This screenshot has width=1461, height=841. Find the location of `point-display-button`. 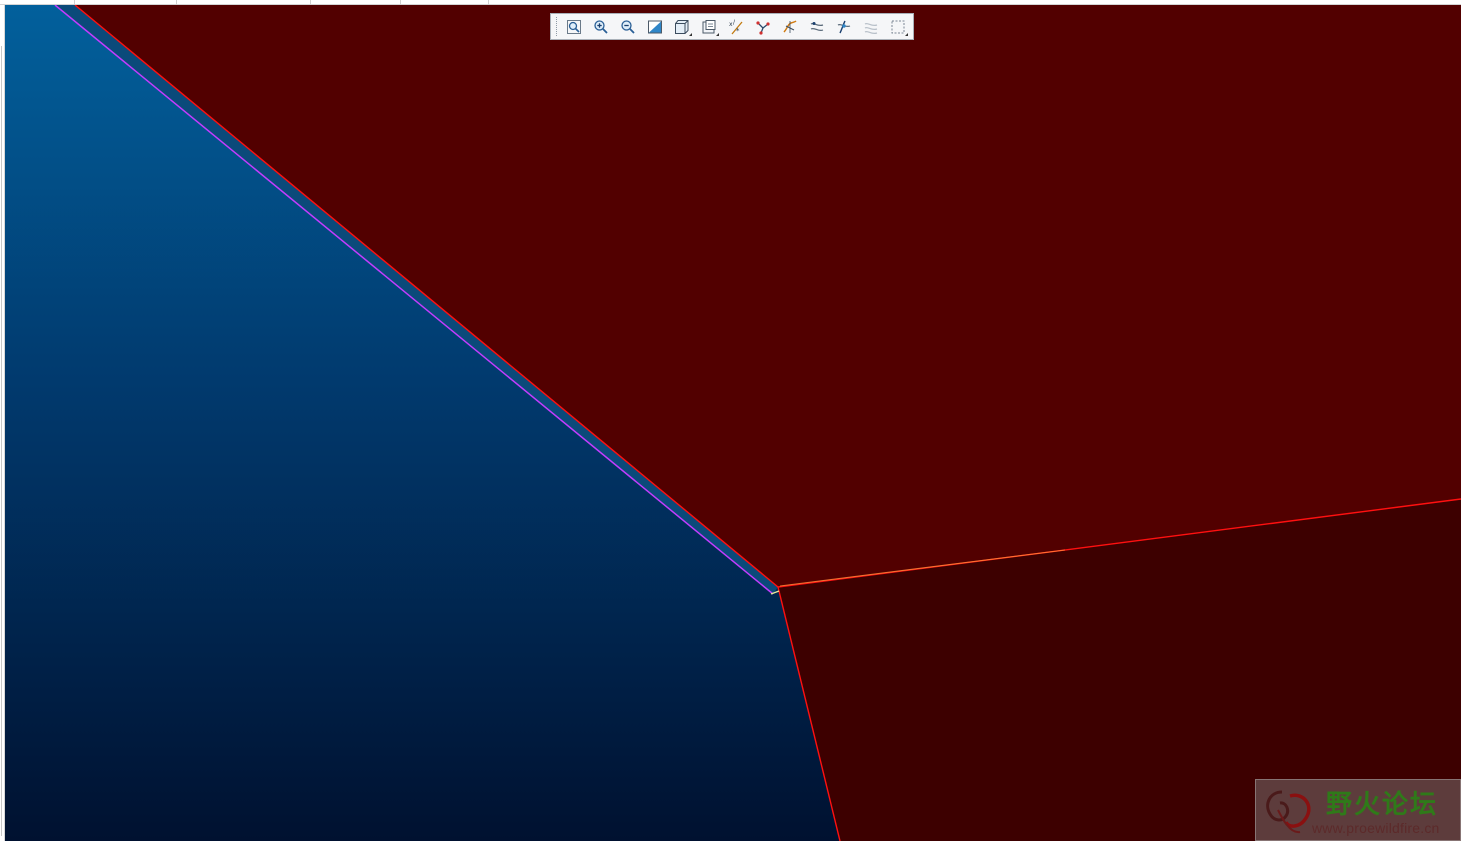

point-display-button is located at coordinates (843, 26).